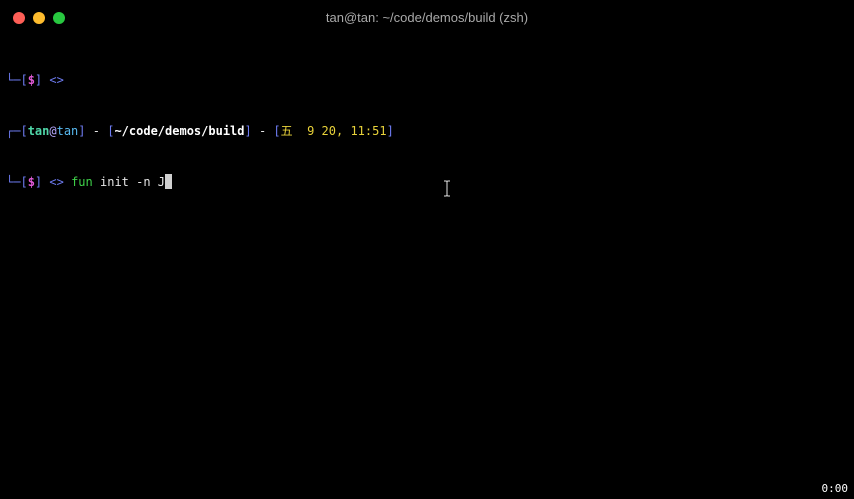 The width and height of the screenshot is (854, 499). I want to click on user-bracket-close: ], so click(82, 131).